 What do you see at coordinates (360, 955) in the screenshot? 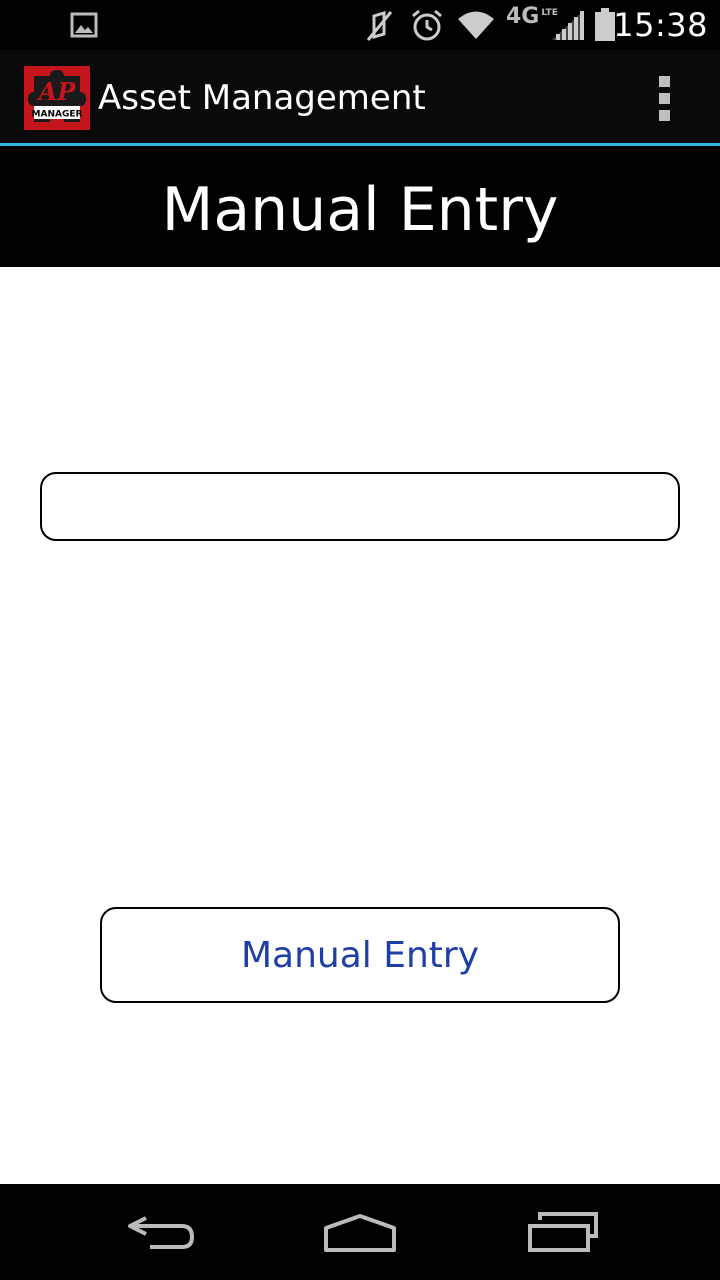
I see `manual-entry-button: Manual Entry` at bounding box center [360, 955].